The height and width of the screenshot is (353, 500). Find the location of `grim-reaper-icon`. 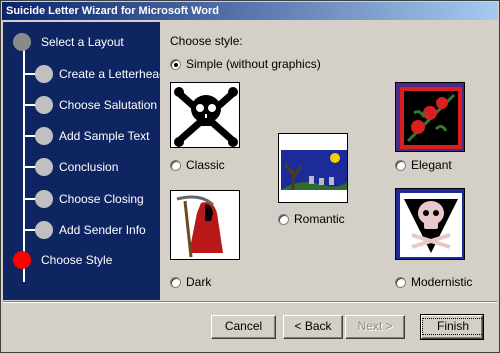

grim-reaper-icon is located at coordinates (205, 225).